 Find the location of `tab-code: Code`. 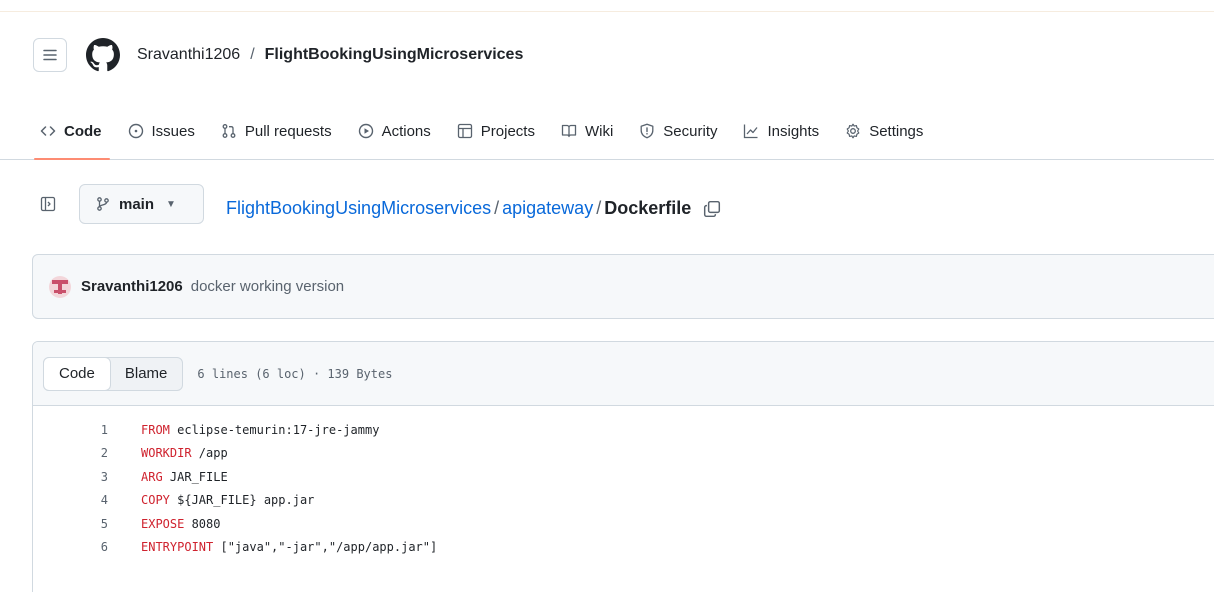

tab-code: Code is located at coordinates (71, 138).